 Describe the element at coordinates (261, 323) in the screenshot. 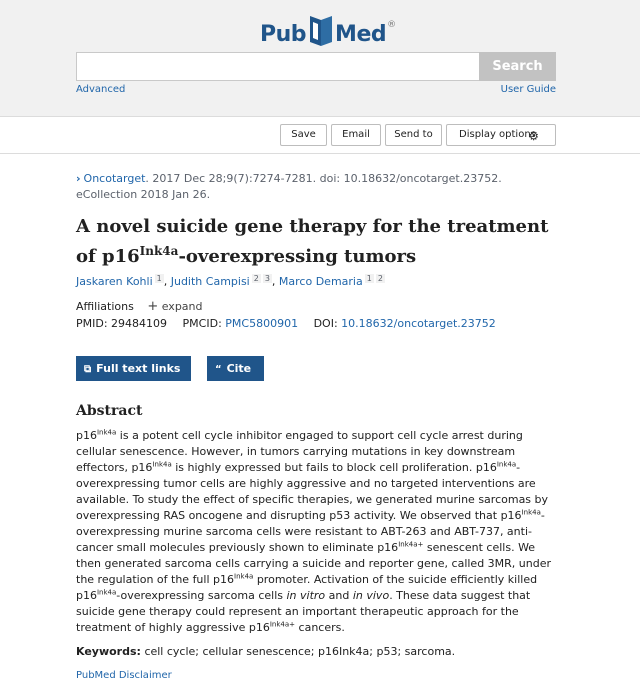

I see `pmcid-link: PMC5800901` at that location.